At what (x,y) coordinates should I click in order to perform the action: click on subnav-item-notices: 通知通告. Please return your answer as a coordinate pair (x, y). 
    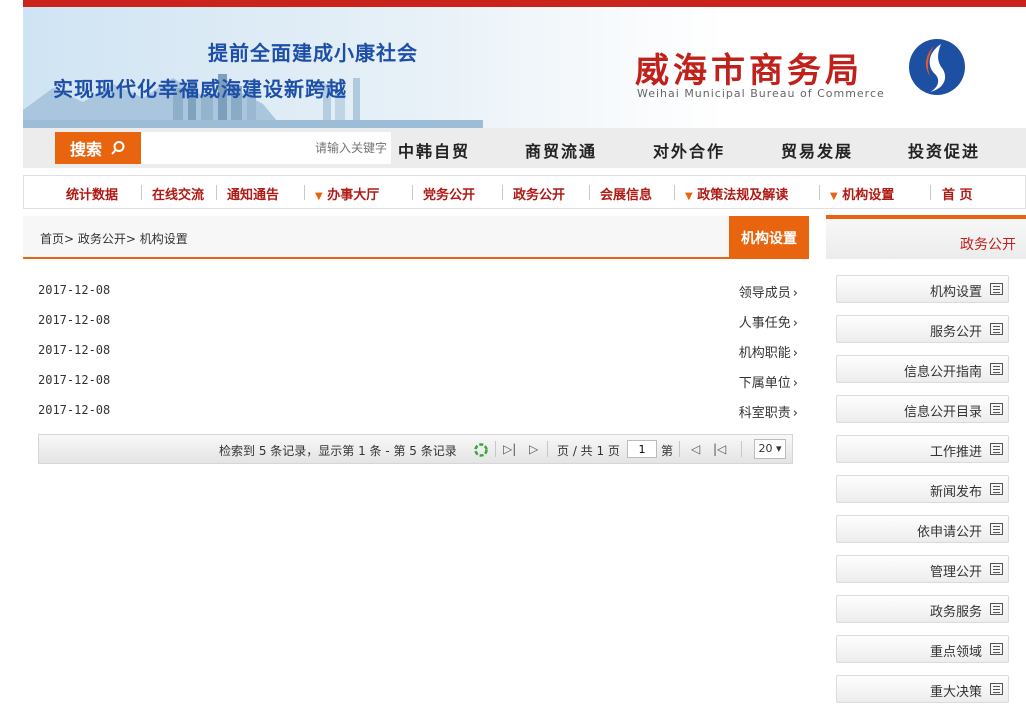
    Looking at the image, I should click on (253, 193).